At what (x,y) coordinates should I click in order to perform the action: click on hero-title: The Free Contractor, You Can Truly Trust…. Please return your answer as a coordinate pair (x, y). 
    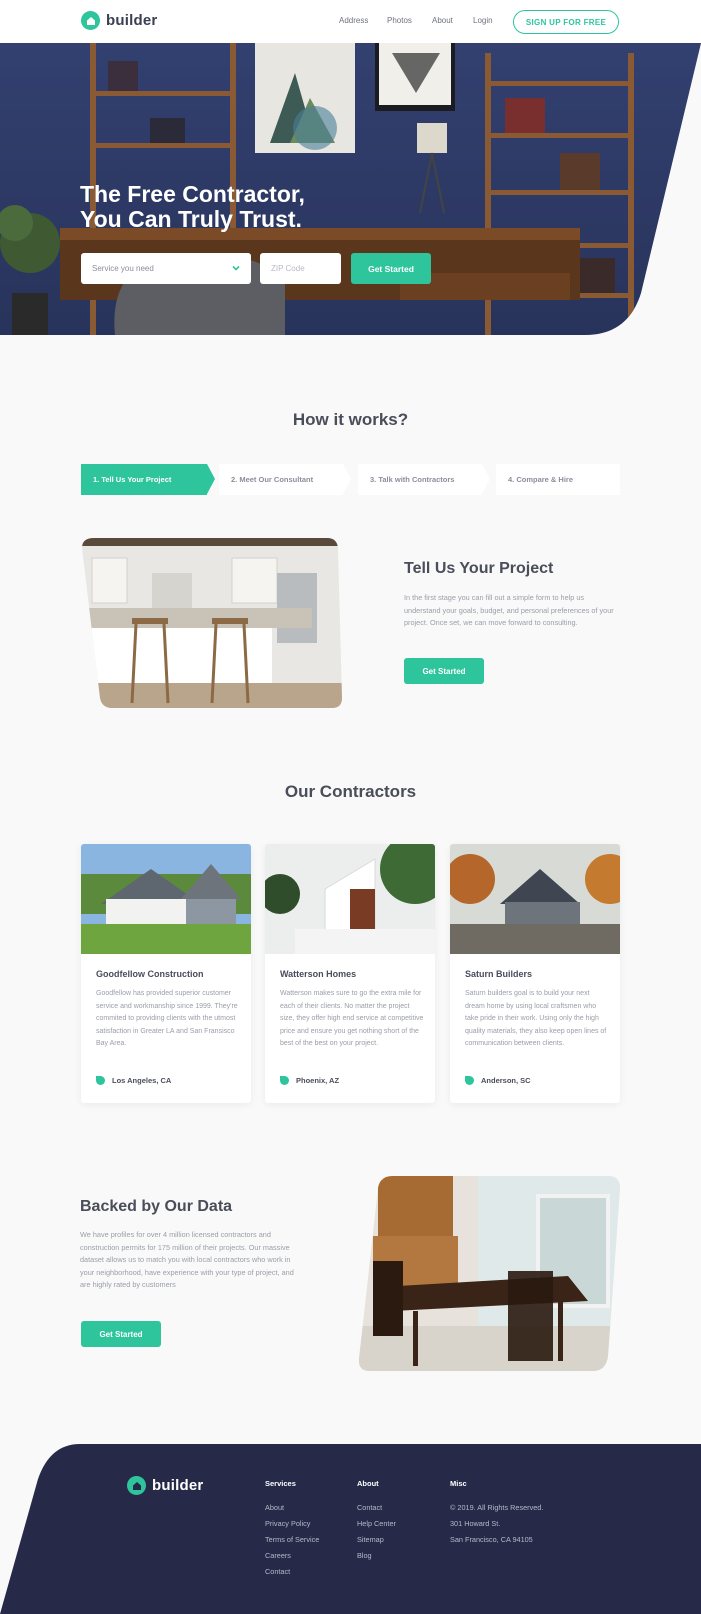
    Looking at the image, I should click on (240, 207).